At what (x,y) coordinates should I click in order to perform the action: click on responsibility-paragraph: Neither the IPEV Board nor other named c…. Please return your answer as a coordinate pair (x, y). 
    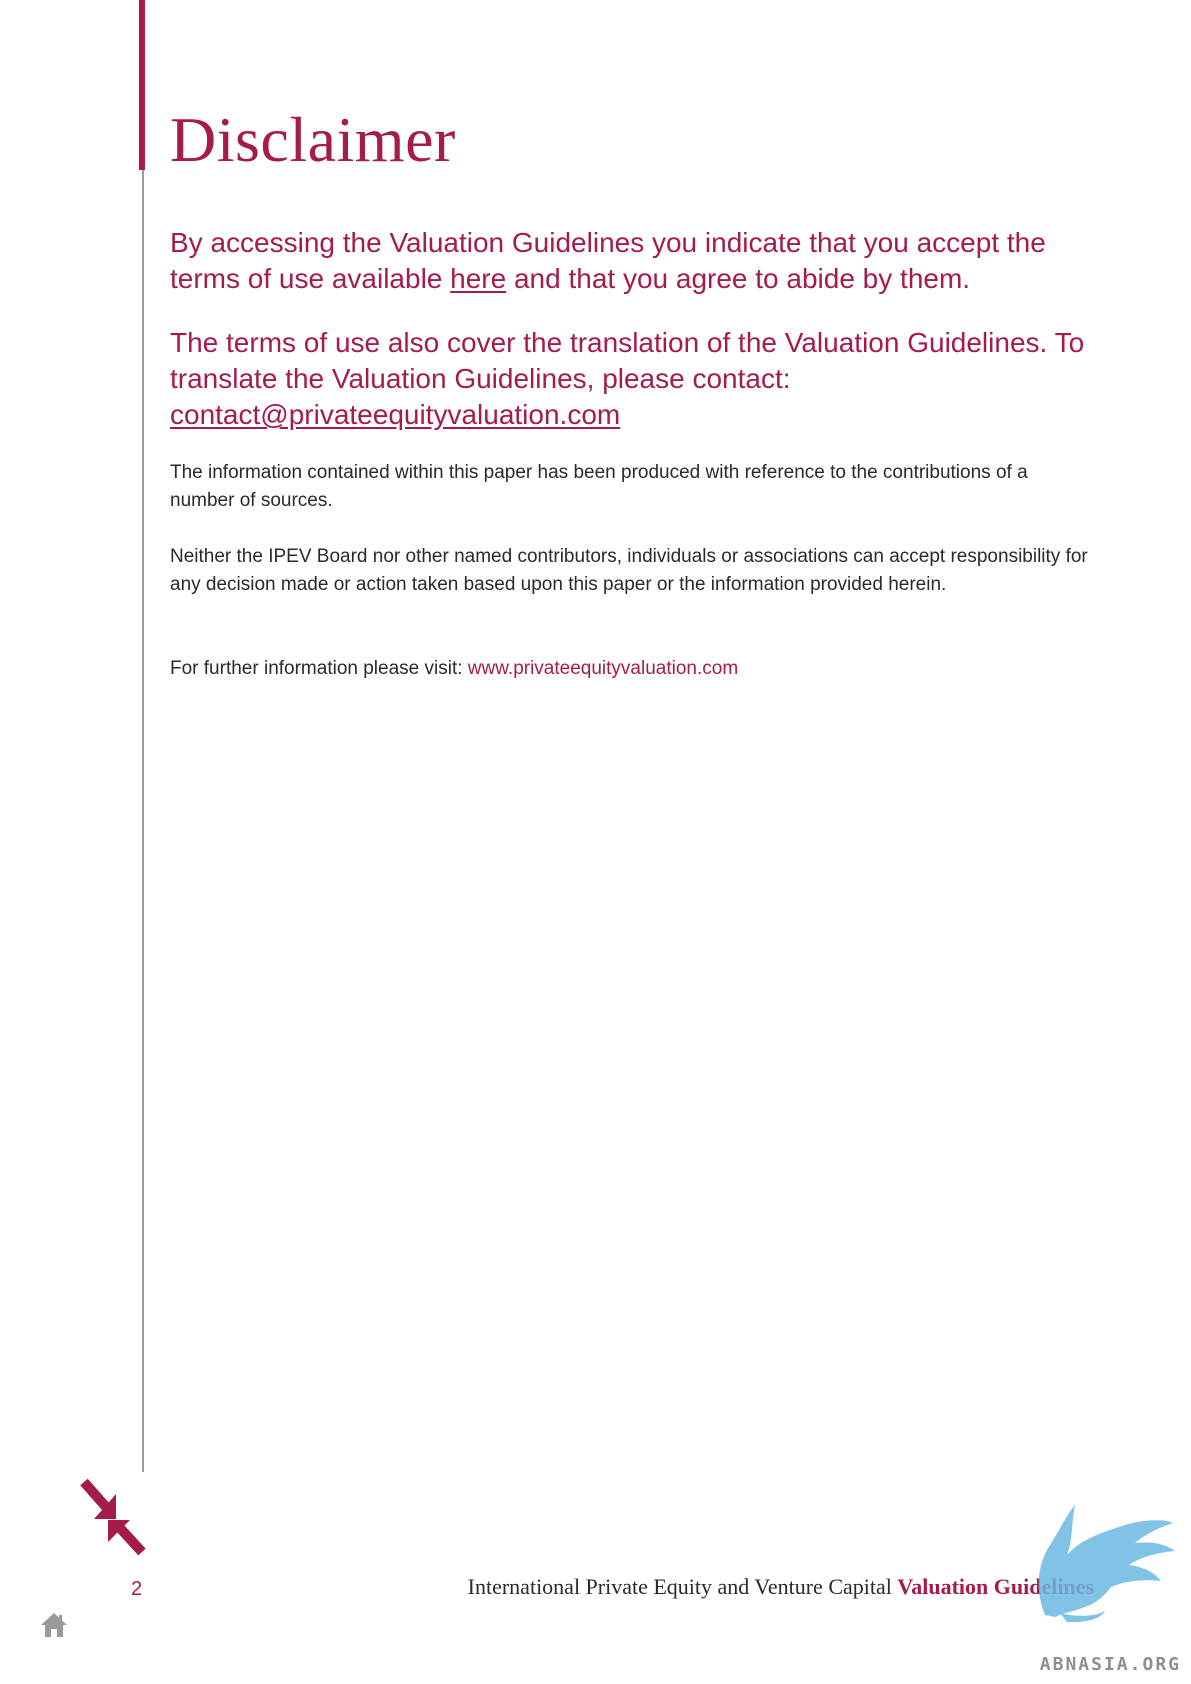
    Looking at the image, I should click on (629, 570).